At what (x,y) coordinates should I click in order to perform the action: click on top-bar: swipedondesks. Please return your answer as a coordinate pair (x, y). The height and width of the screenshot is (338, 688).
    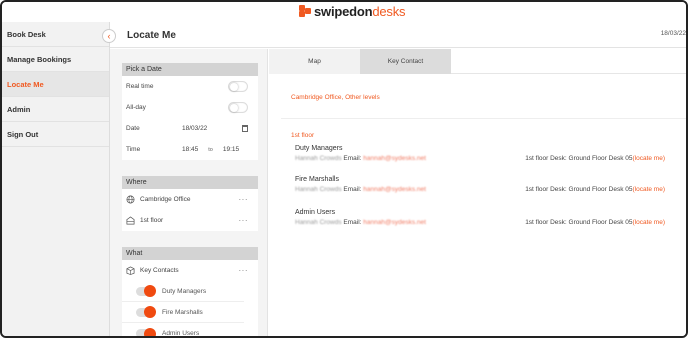
    Looking at the image, I should click on (344, 12).